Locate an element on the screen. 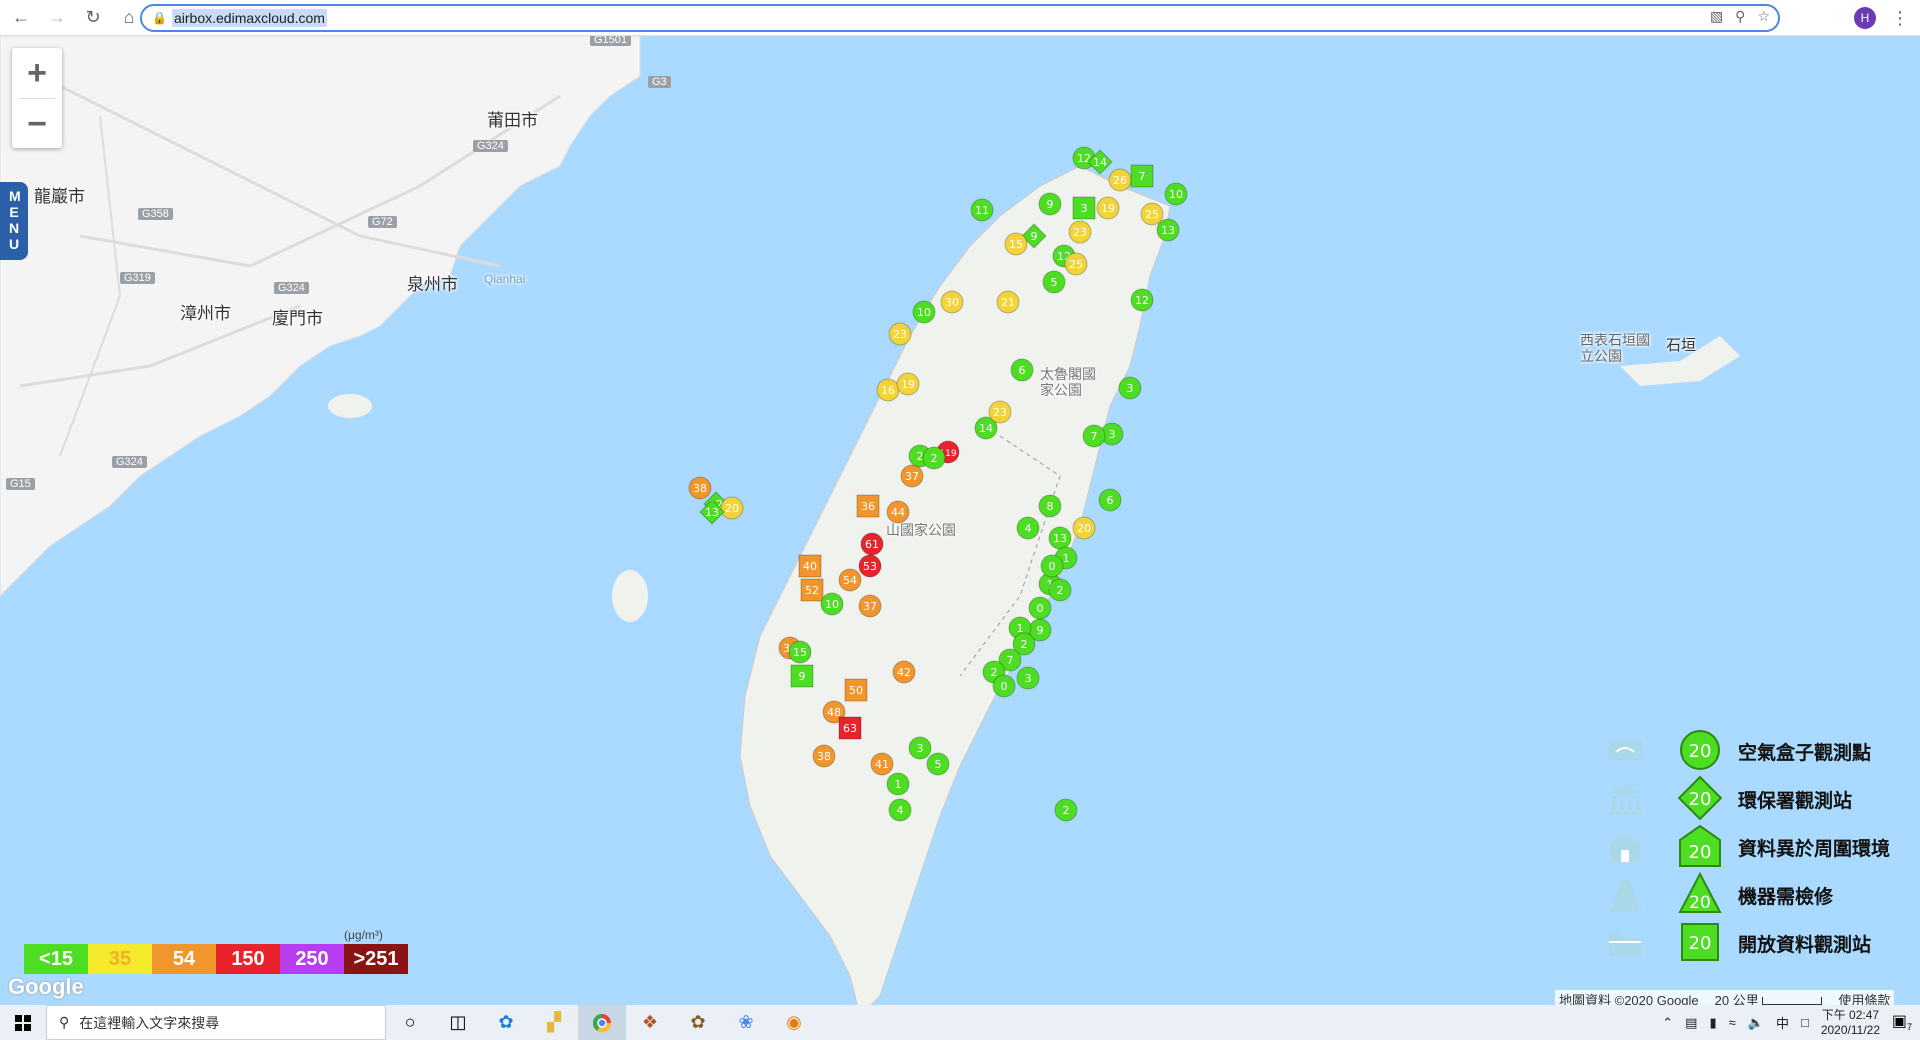 The width and height of the screenshot is (1920, 1040). station-marker-value: 40 is located at coordinates (810, 566).